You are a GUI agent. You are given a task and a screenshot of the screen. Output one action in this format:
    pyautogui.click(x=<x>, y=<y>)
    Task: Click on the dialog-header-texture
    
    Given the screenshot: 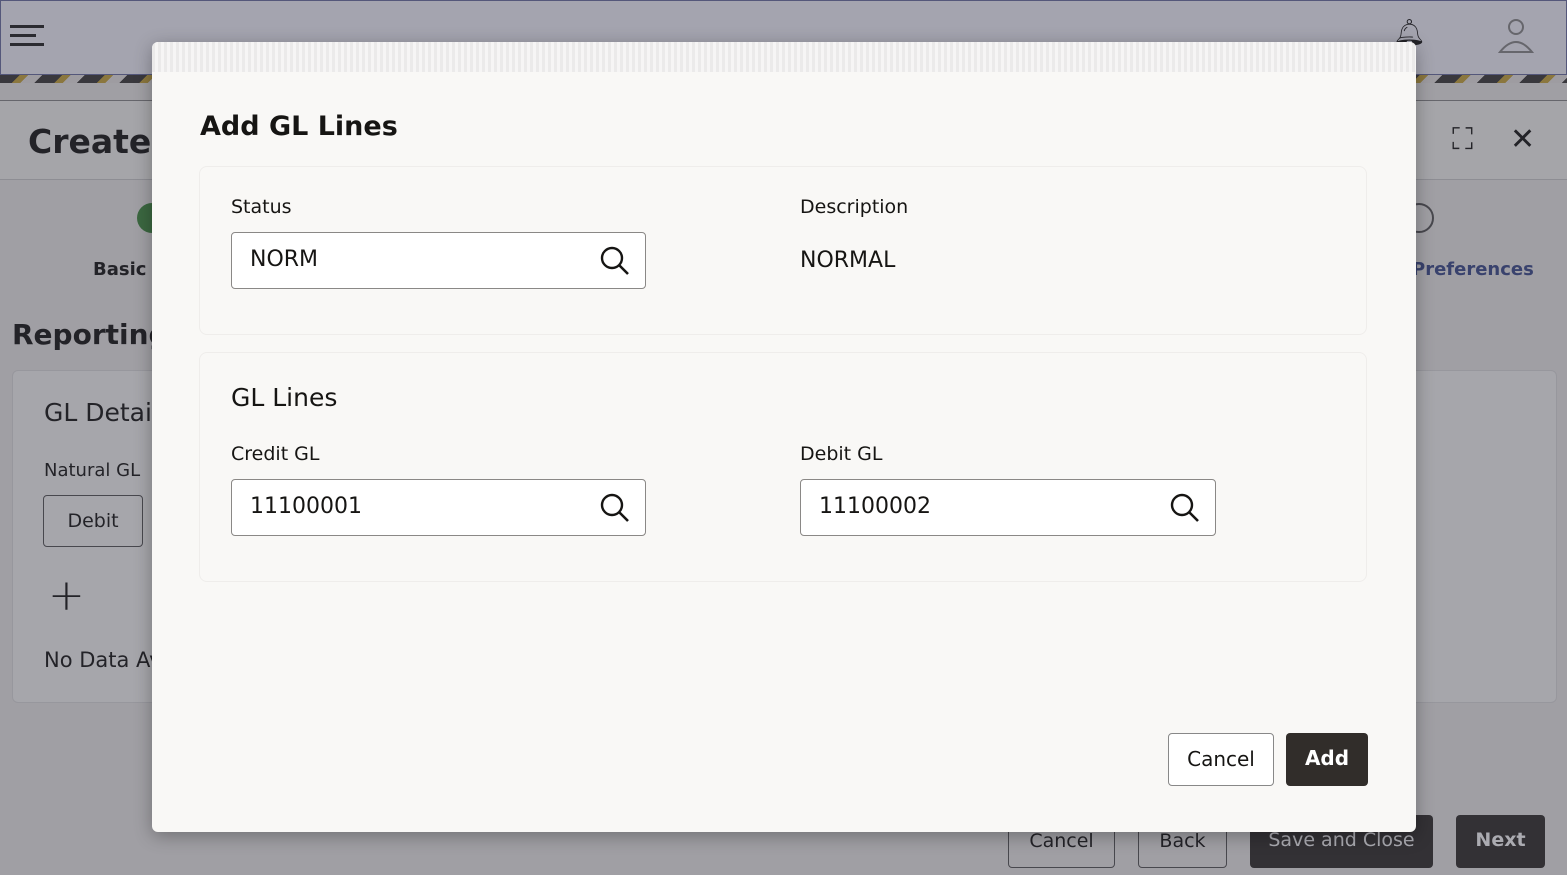 What is the action you would take?
    pyautogui.click(x=784, y=57)
    